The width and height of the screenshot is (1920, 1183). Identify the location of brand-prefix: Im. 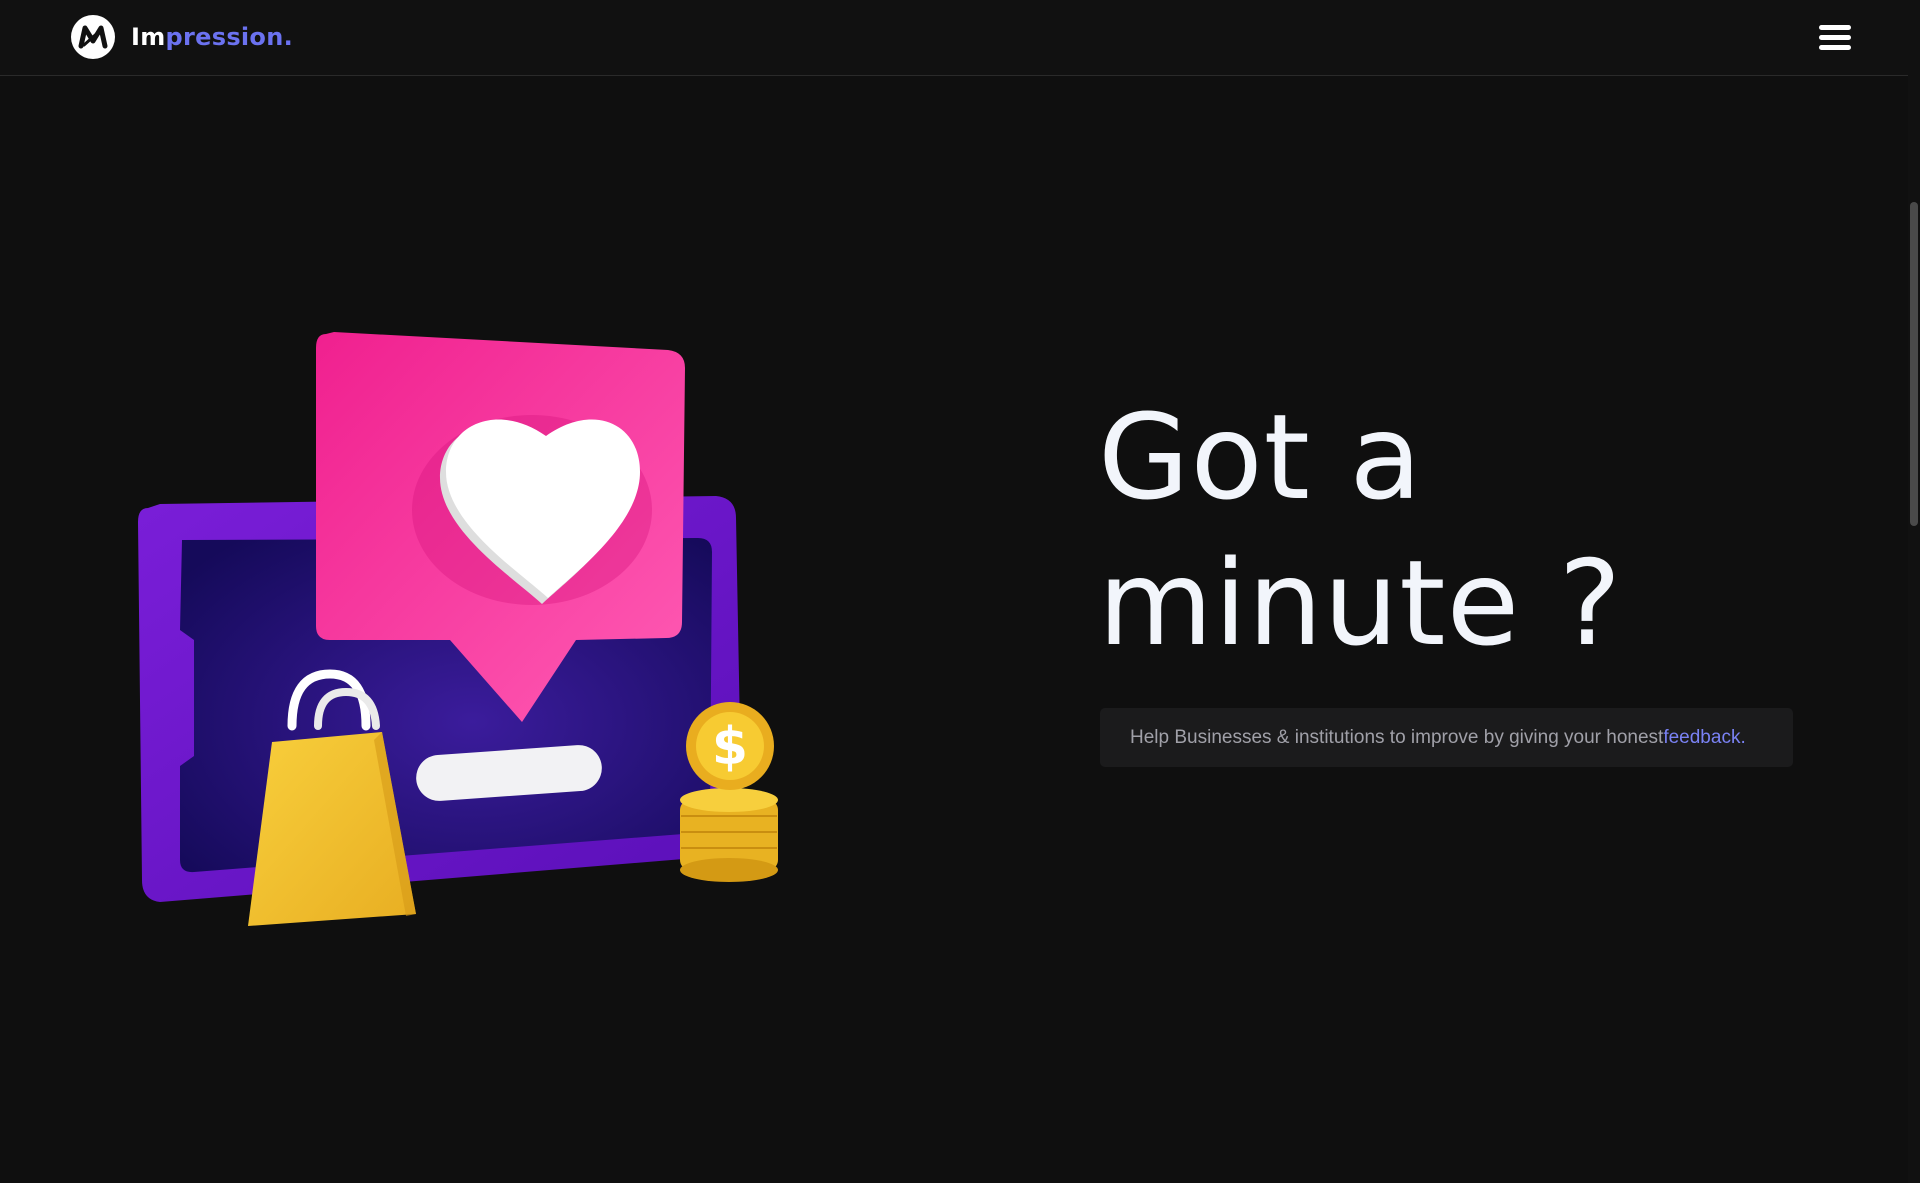
(148, 37).